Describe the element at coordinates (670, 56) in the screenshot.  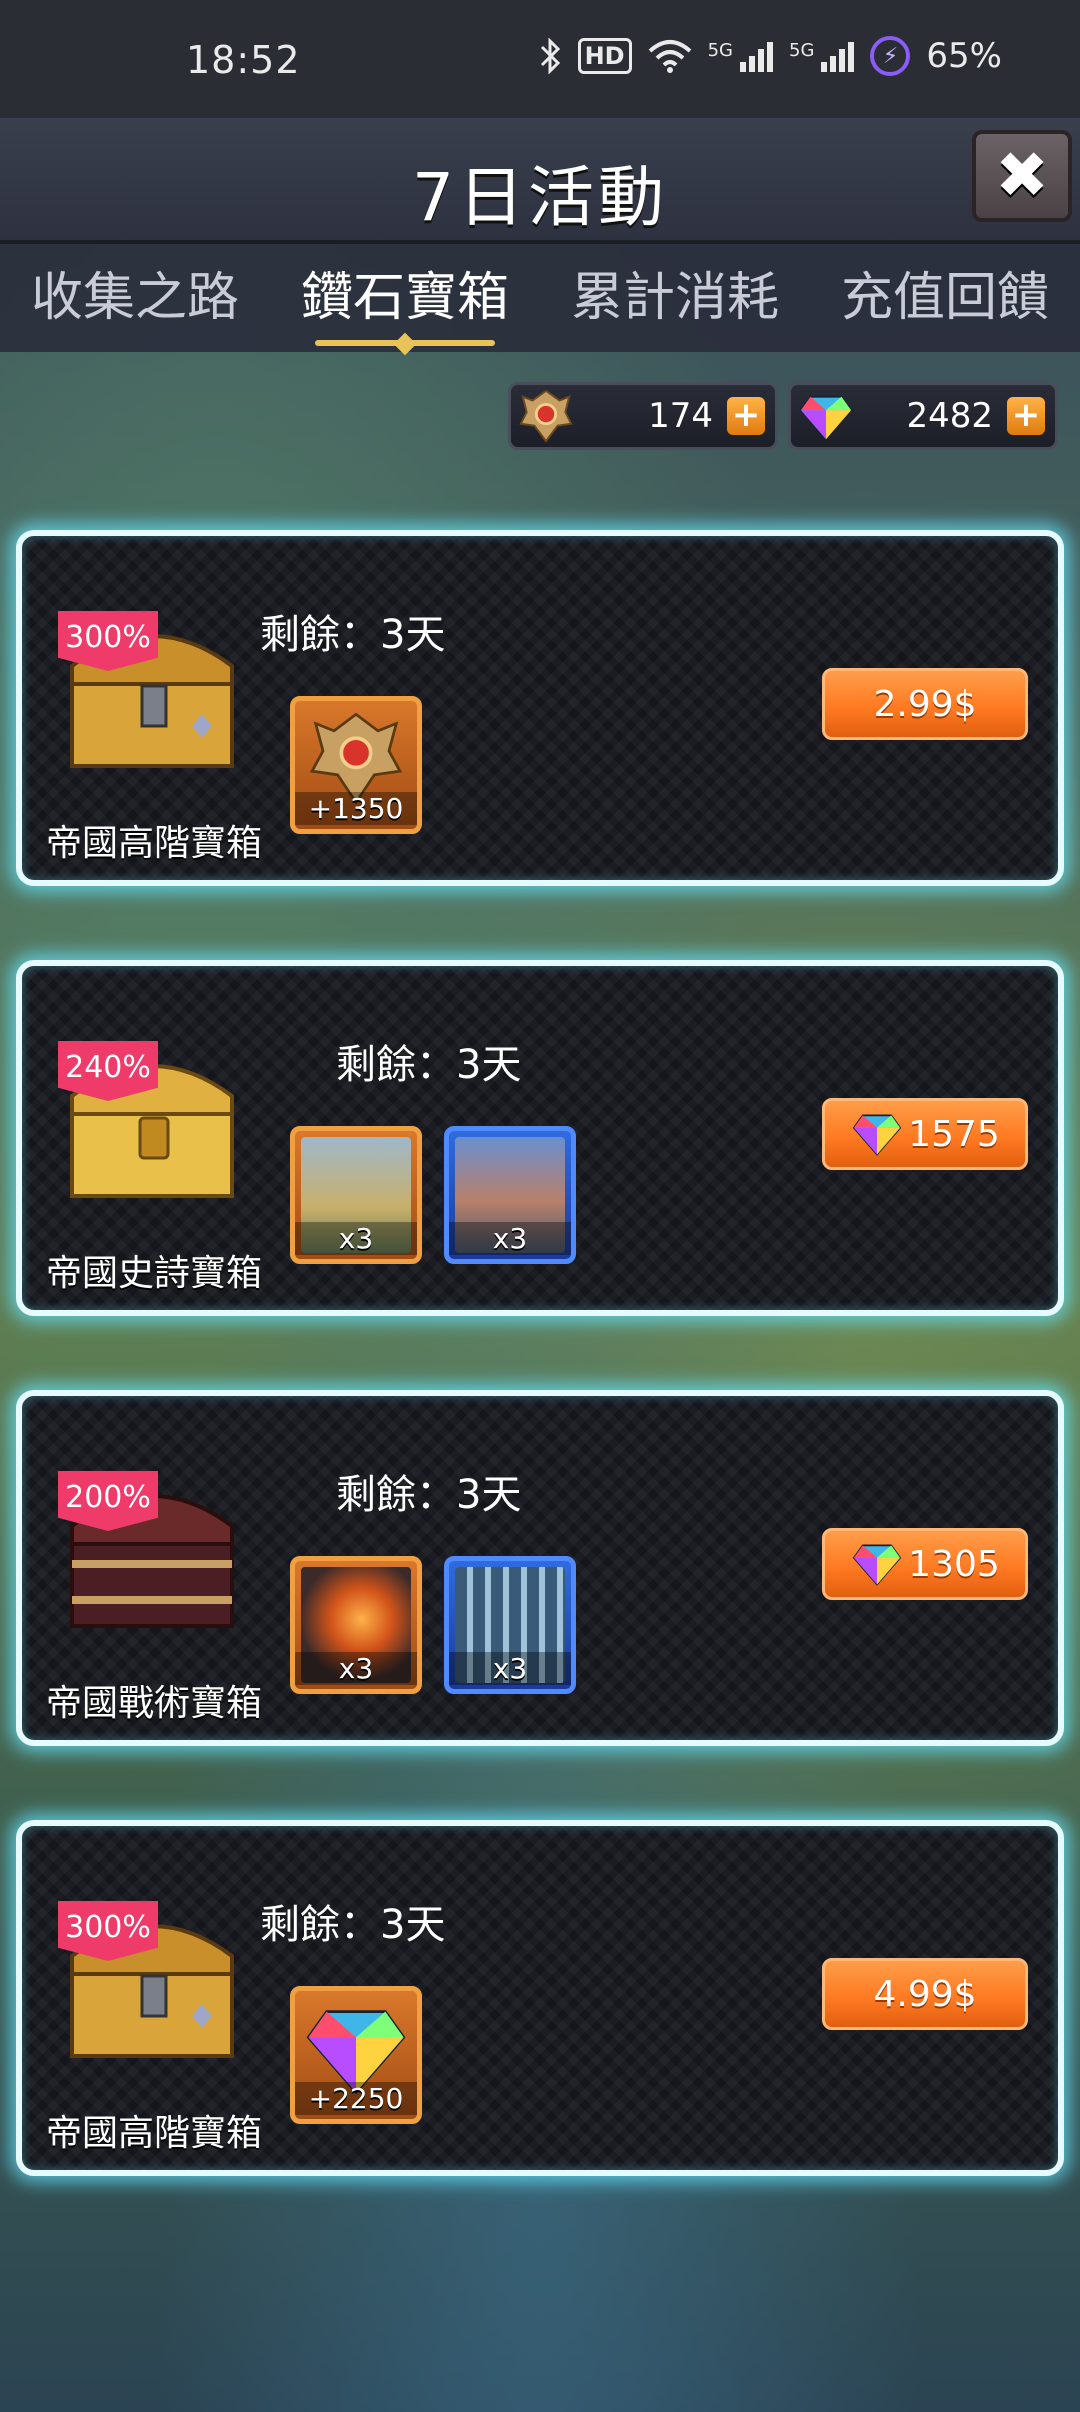
I see `wifi-icon` at that location.